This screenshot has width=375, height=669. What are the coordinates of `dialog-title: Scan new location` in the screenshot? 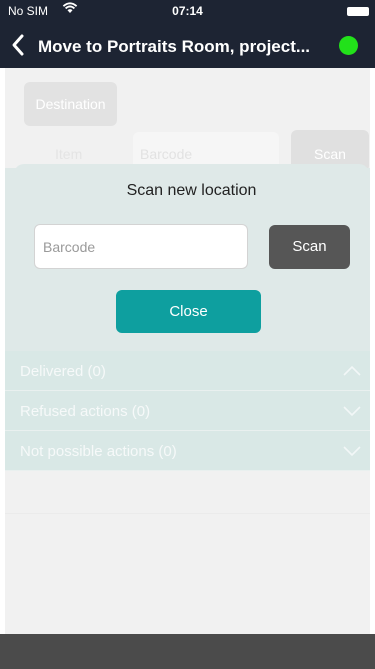 It's located at (191, 190).